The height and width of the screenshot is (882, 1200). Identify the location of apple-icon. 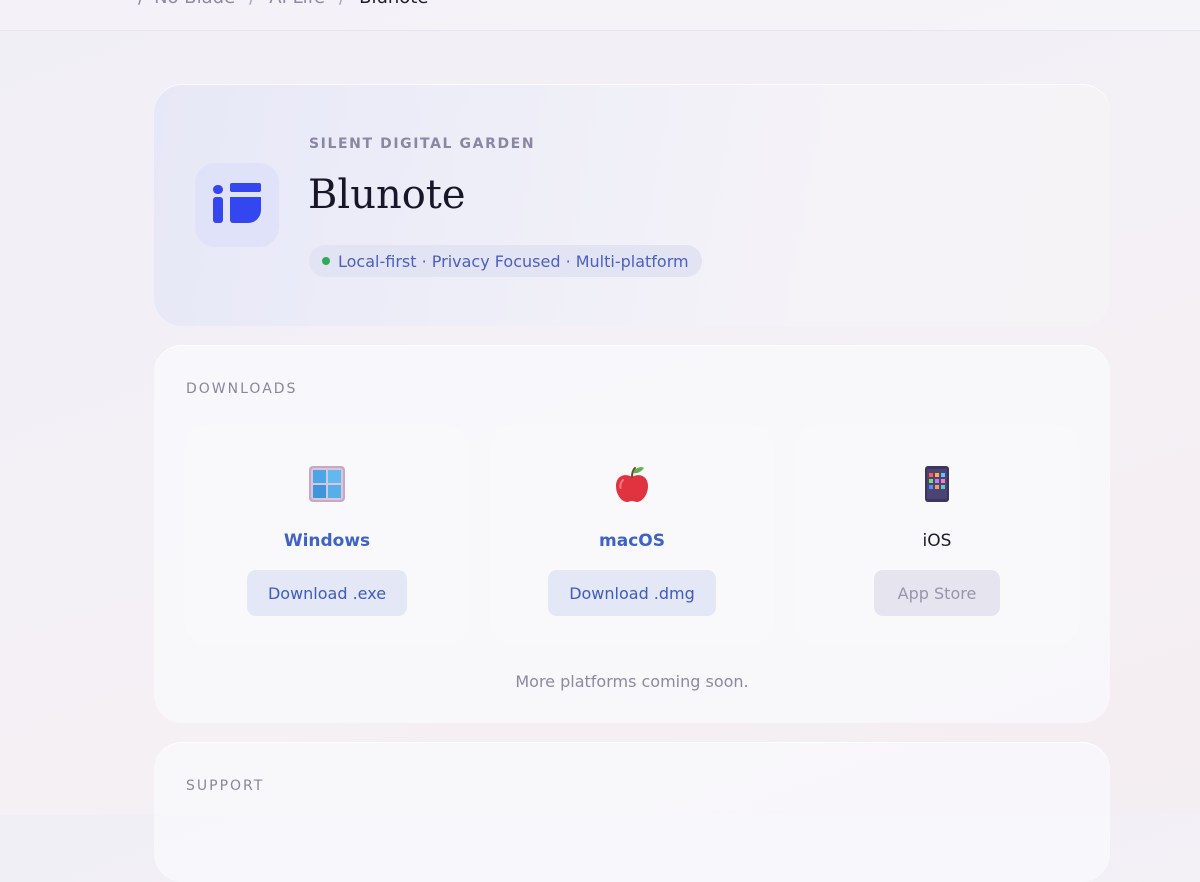
(632, 484).